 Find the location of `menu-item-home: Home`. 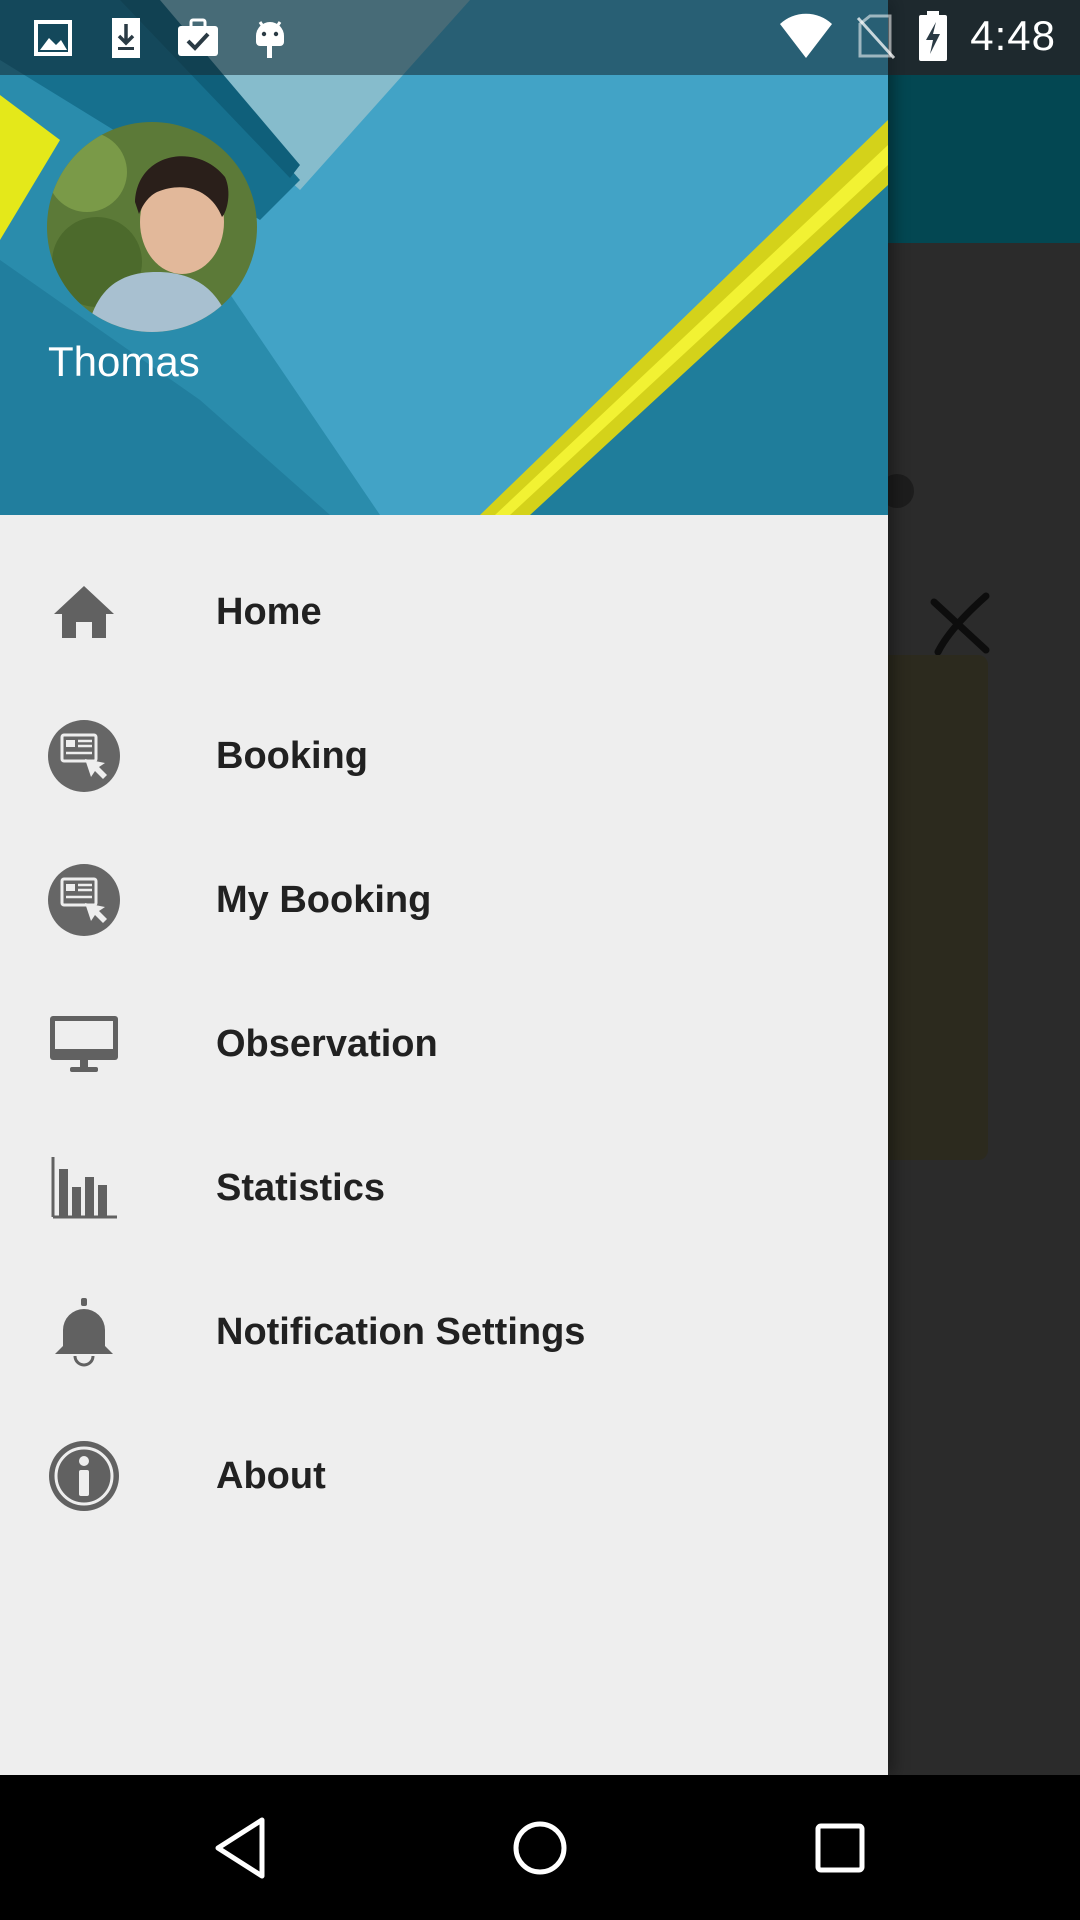

menu-item-home: Home is located at coordinates (444, 612).